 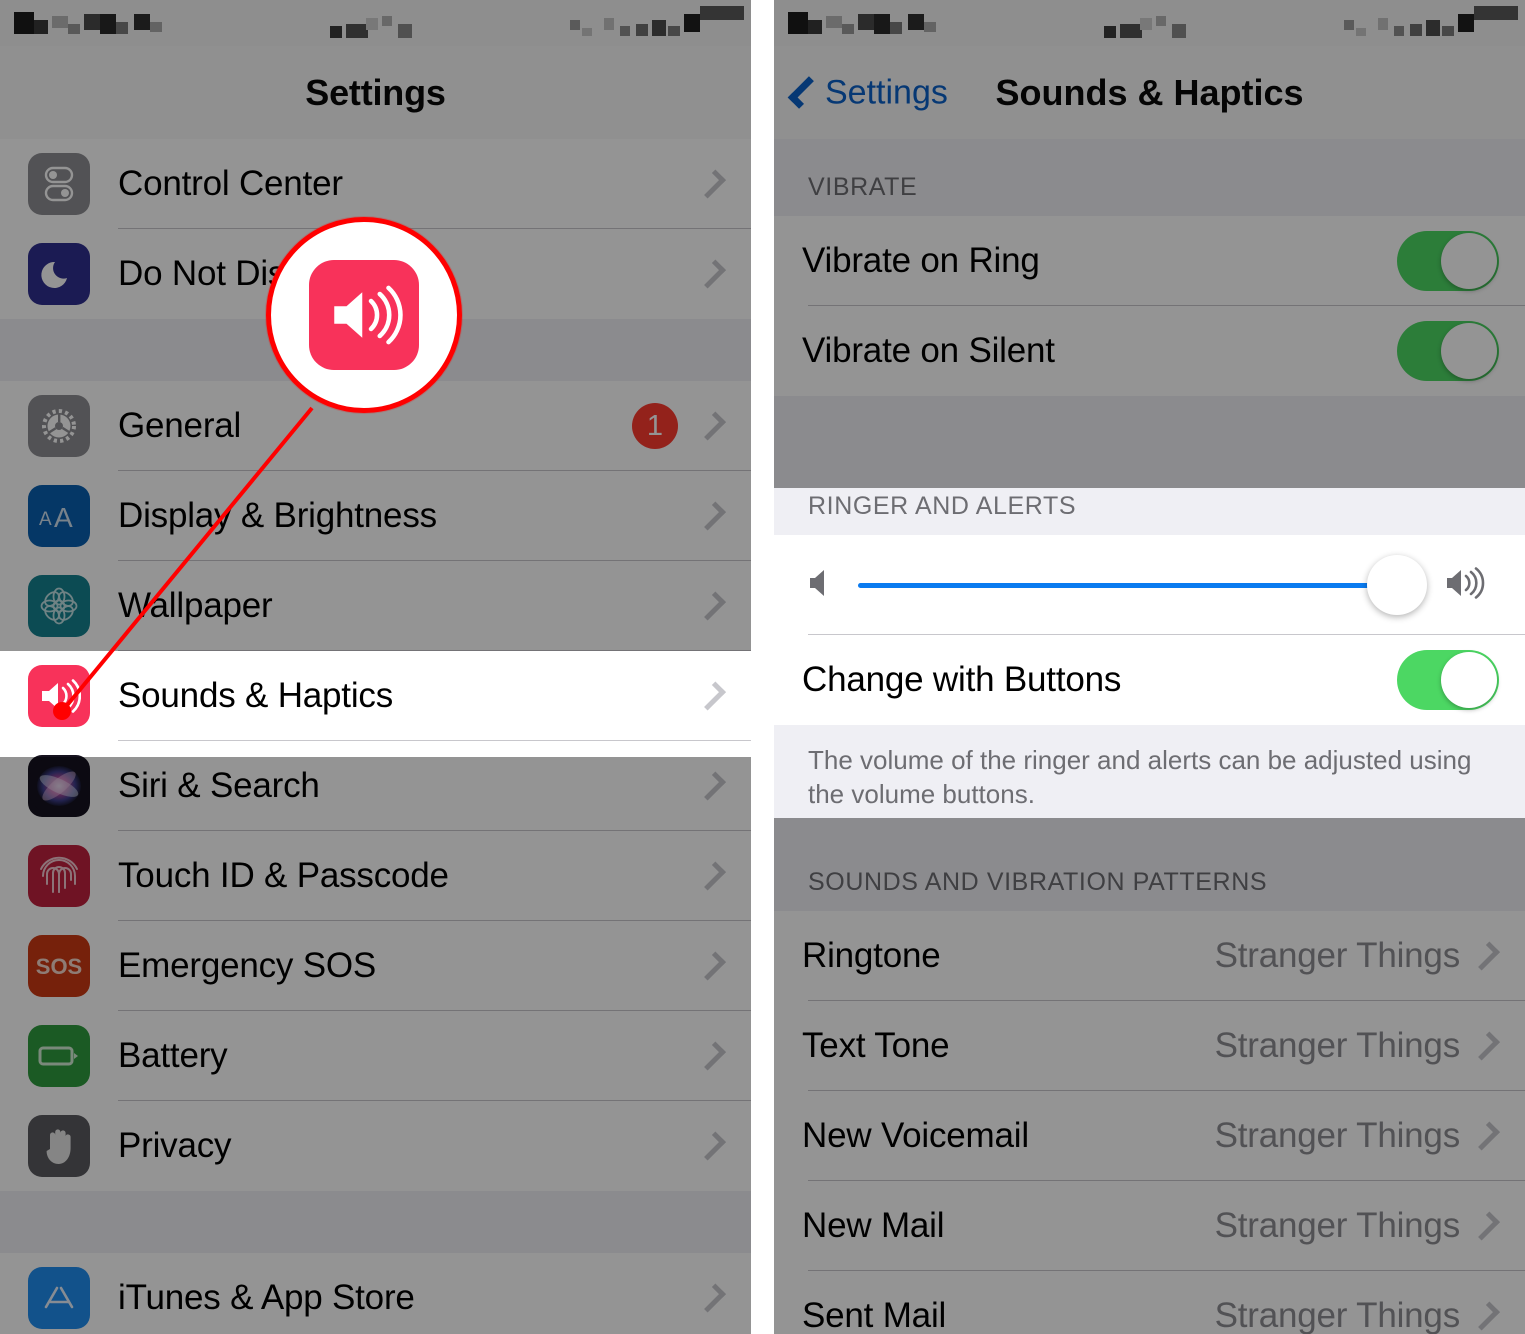 What do you see at coordinates (59, 696) in the screenshot?
I see `speaker-icon` at bounding box center [59, 696].